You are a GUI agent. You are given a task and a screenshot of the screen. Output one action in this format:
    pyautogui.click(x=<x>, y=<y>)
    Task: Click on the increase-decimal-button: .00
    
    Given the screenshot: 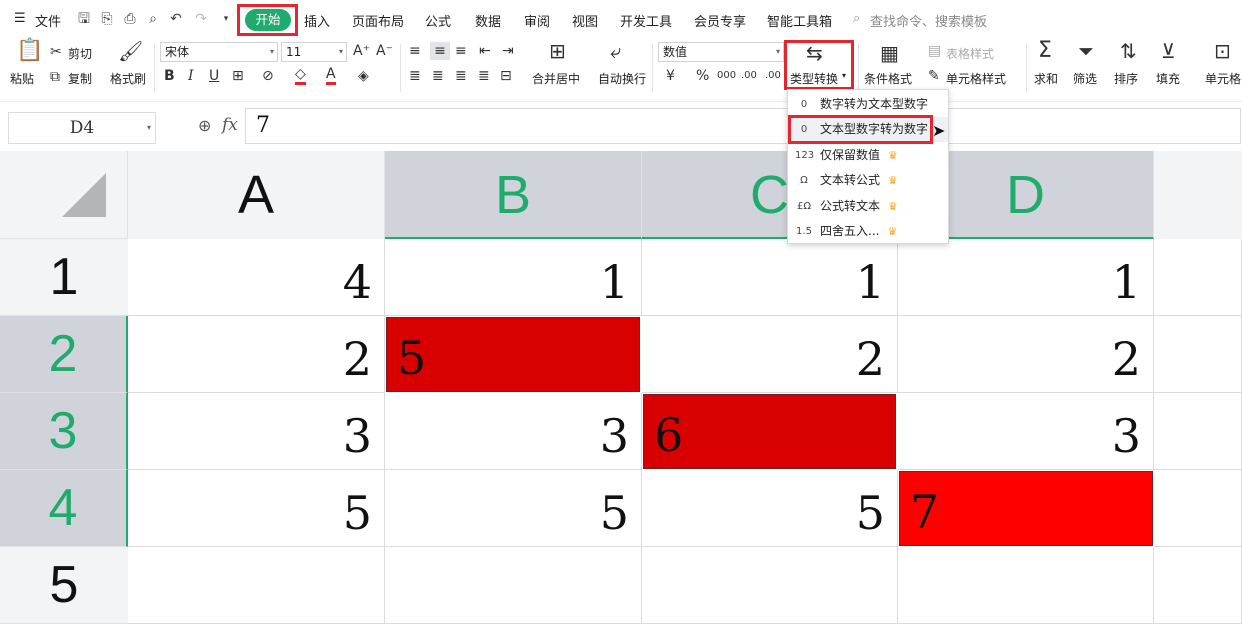 What is the action you would take?
    pyautogui.click(x=749, y=76)
    